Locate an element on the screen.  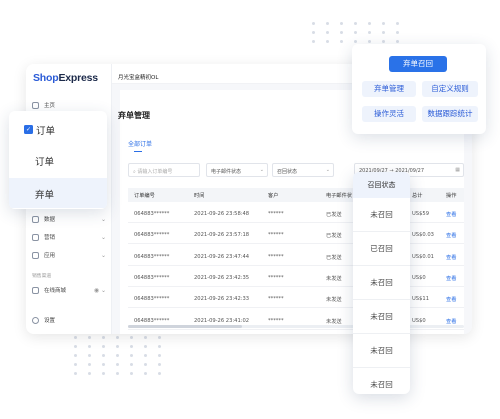
recall-status-popup: 召回状态 未召回 已召回 未召回 未召回 未召回 未召回 is located at coordinates (381, 283).